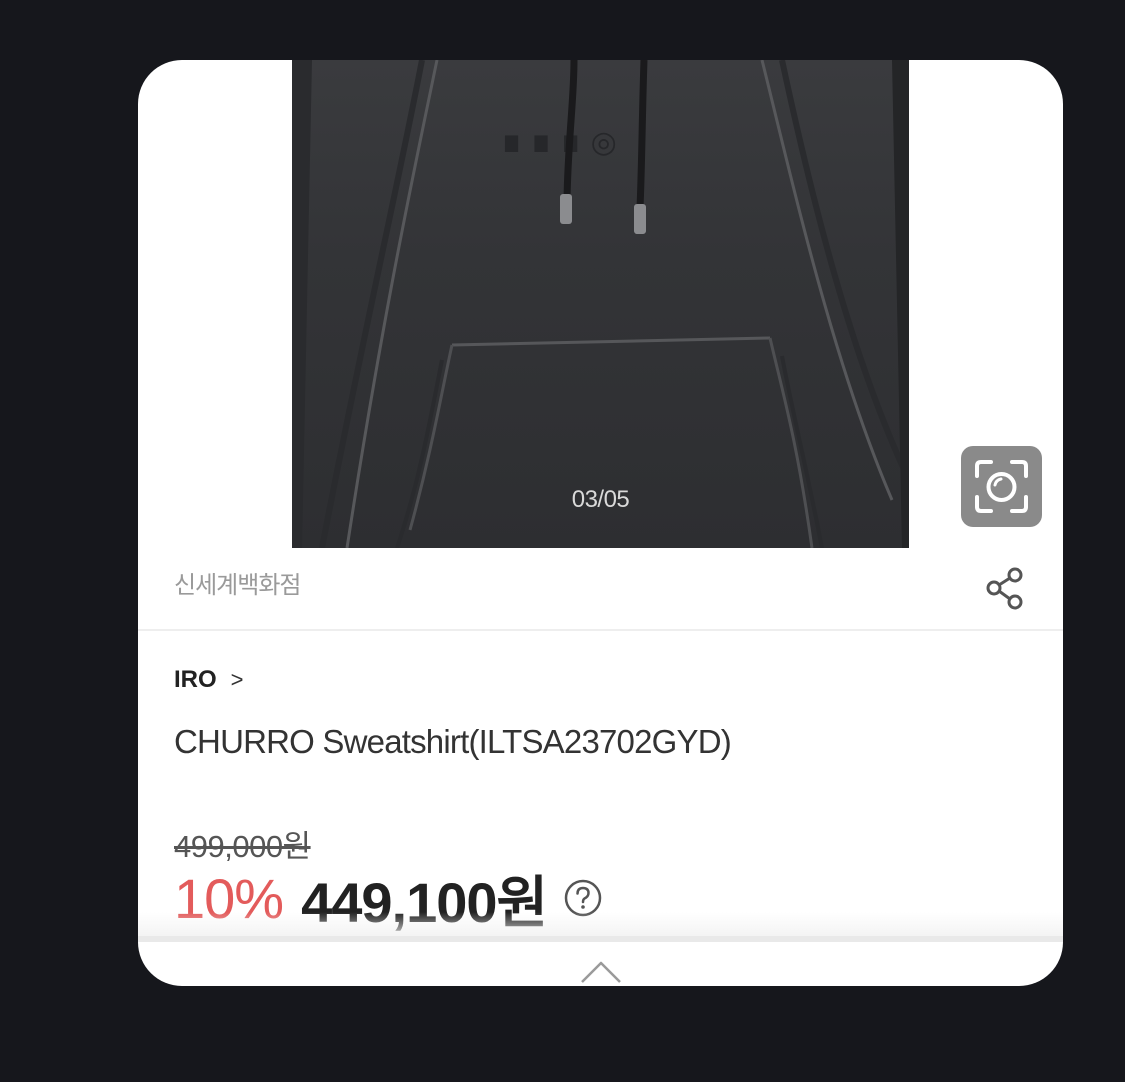 Image resolution: width=1125 pixels, height=1082 pixels. I want to click on share-button, so click(1005, 589).